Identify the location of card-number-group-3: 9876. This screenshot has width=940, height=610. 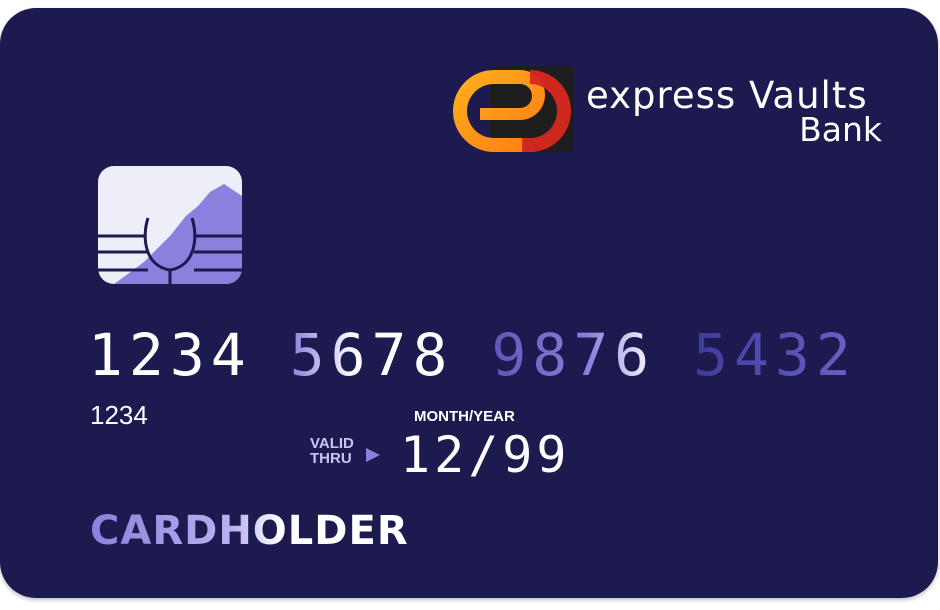
(573, 355).